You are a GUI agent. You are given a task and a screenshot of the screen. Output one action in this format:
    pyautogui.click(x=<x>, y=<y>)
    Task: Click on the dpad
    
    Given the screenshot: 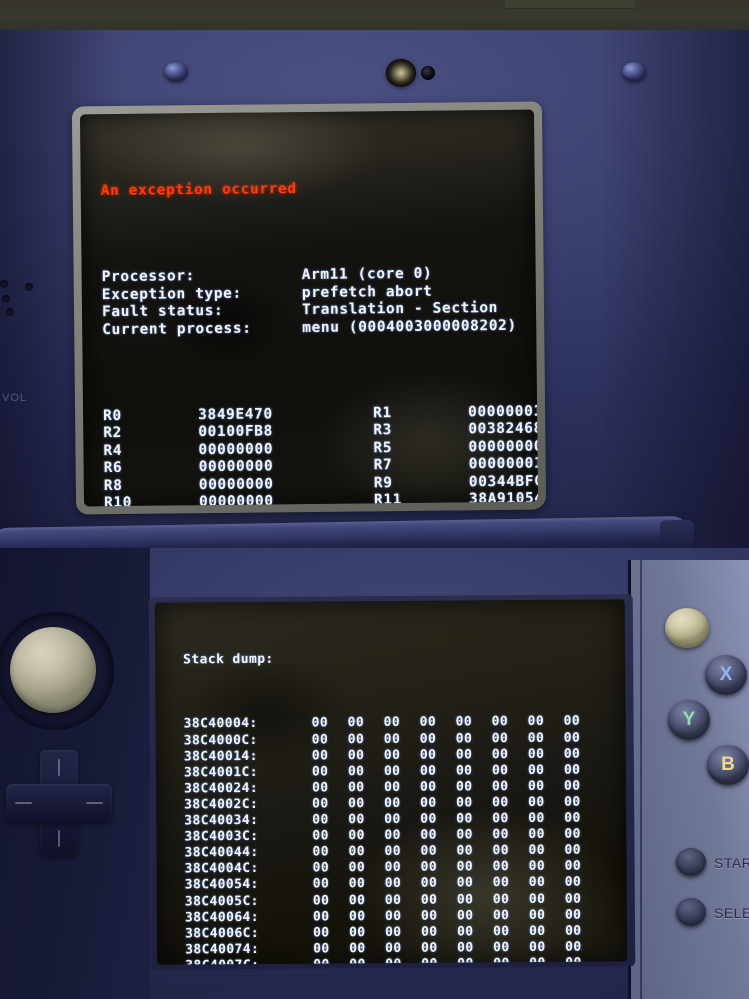 What is the action you would take?
    pyautogui.click(x=59, y=803)
    